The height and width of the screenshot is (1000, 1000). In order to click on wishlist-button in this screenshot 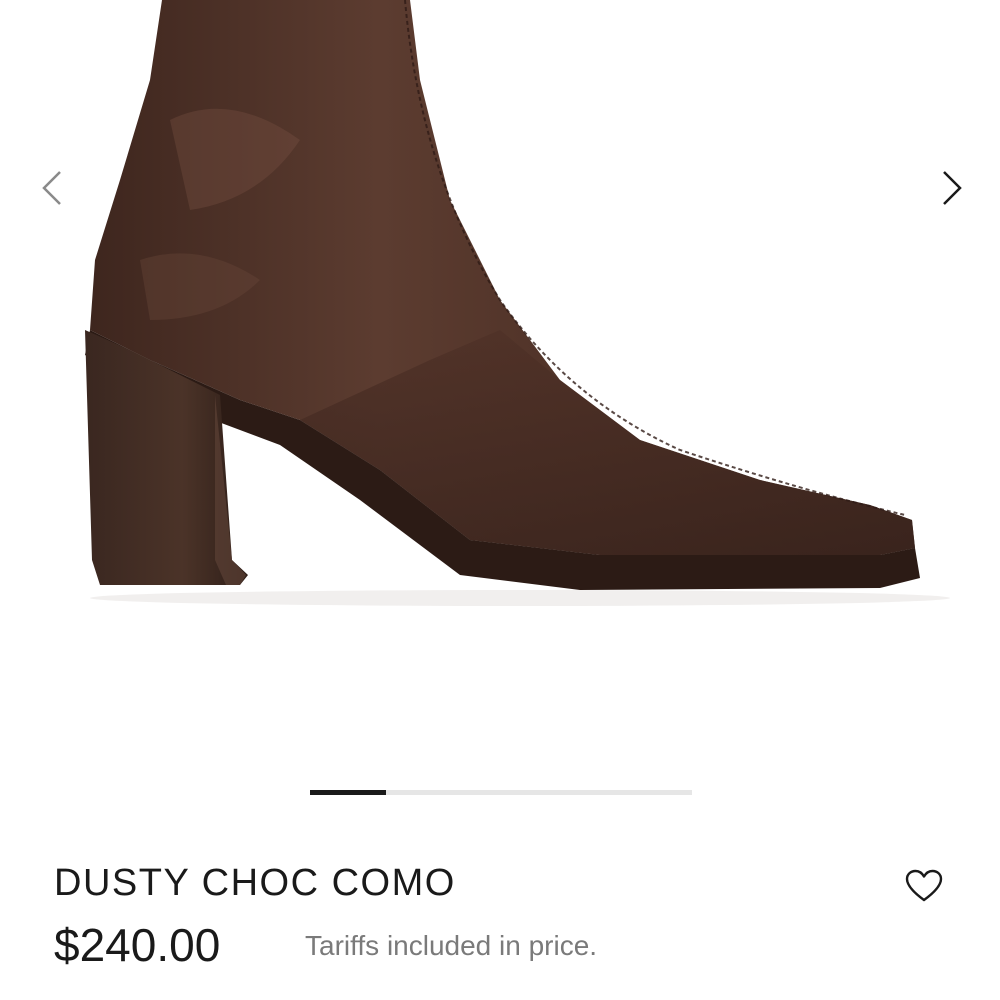, I will do `click(924, 886)`.